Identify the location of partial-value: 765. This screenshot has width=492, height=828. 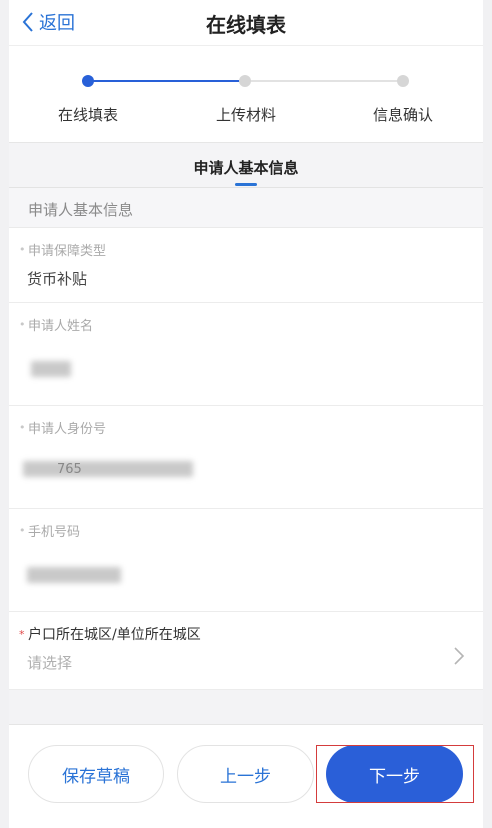
(69, 469).